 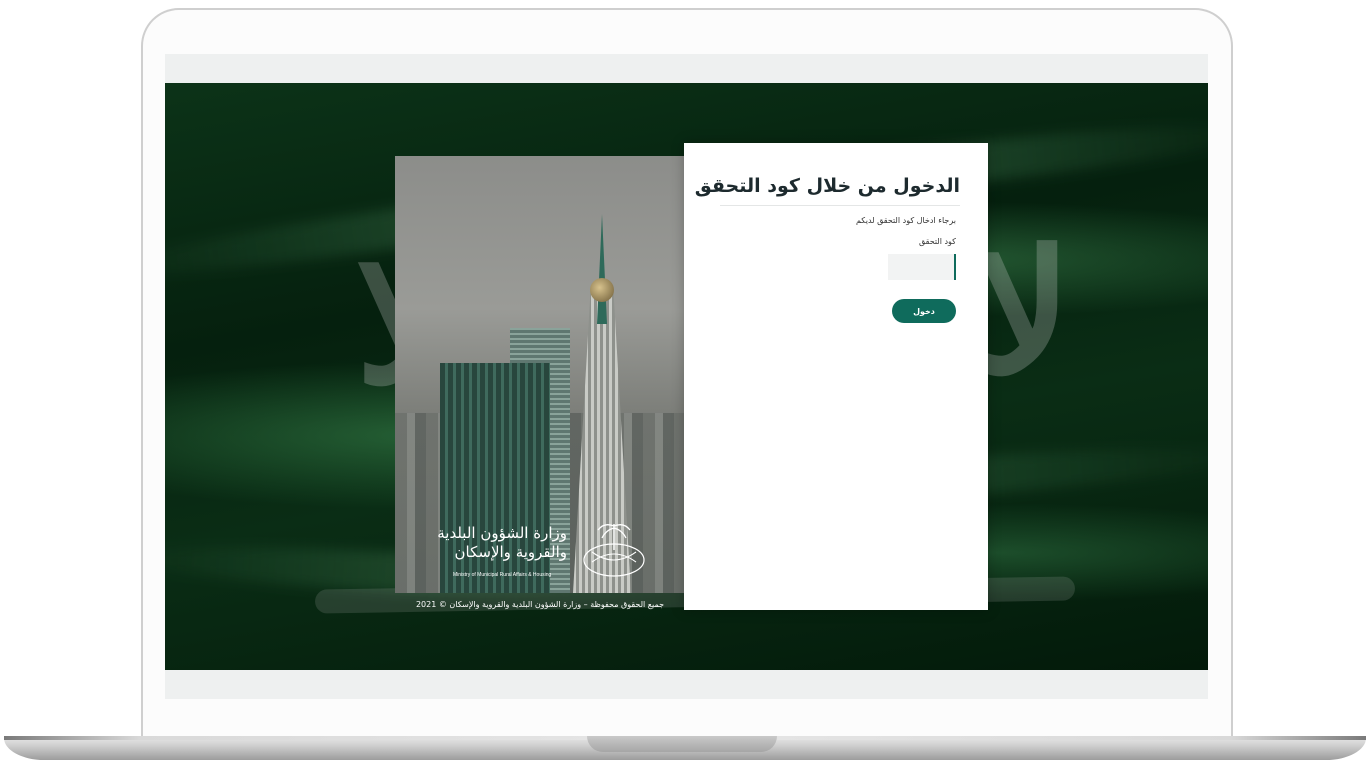 What do you see at coordinates (827, 186) in the screenshot?
I see `page-title: الدخول من خلال كود التحقق` at bounding box center [827, 186].